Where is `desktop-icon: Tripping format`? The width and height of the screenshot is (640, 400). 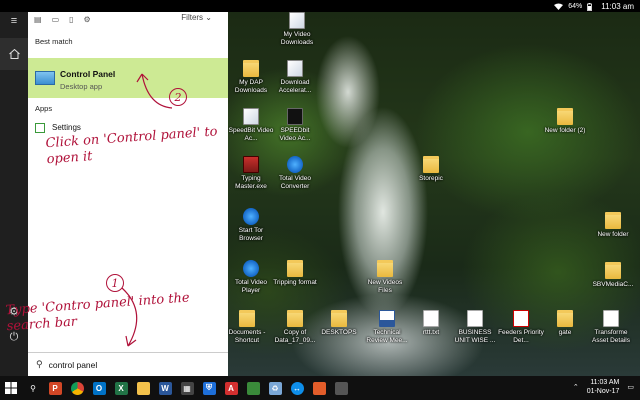 desktop-icon: Tripping format is located at coordinates (295, 273).